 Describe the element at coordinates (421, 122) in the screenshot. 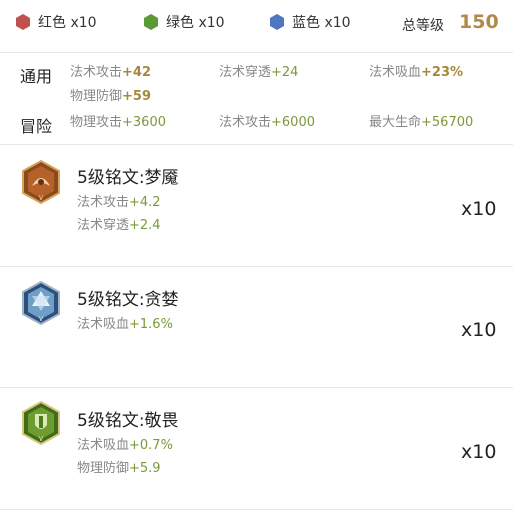

I see `stat-adventure-3: 最大生命+56700` at that location.